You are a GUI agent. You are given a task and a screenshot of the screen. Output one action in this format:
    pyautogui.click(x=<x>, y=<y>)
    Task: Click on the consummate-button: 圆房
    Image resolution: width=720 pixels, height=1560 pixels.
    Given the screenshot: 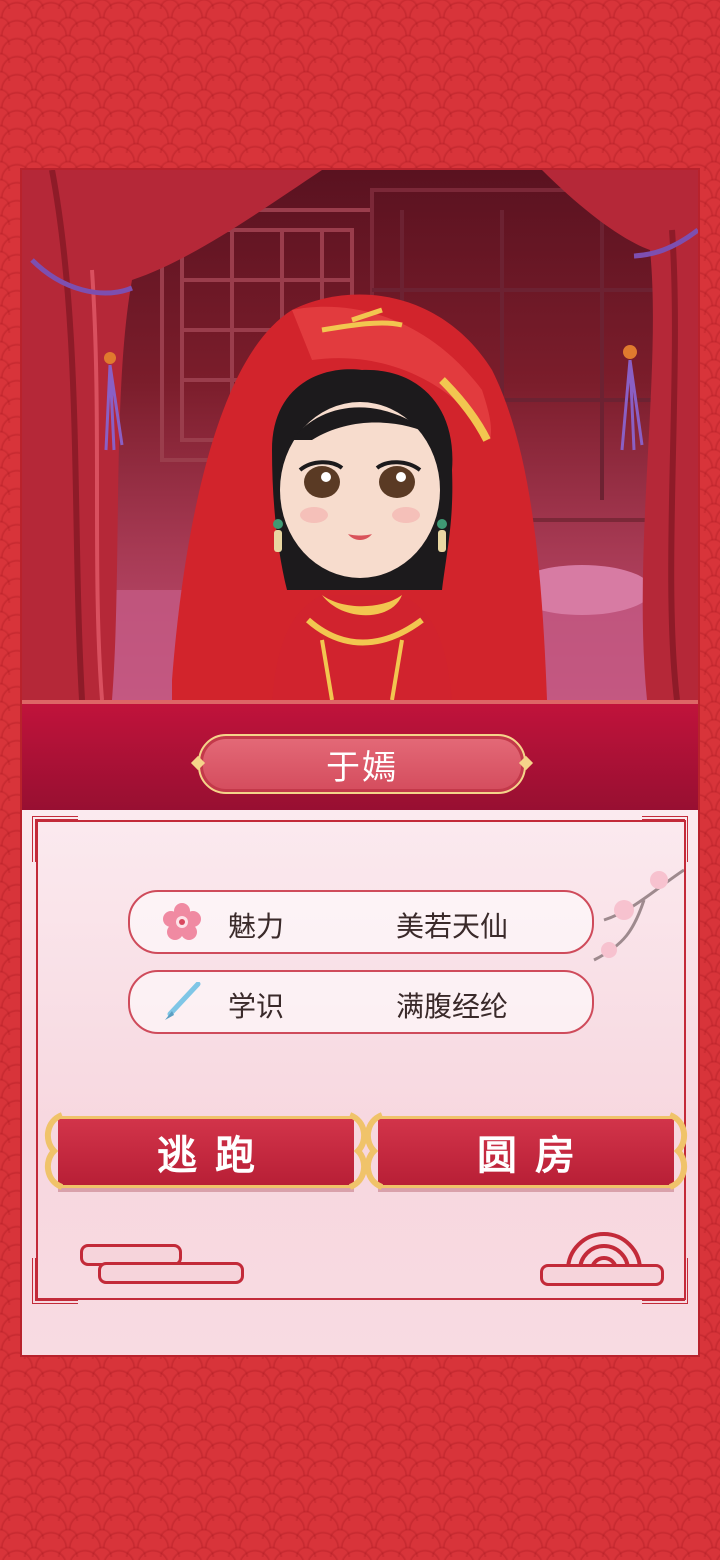 What is the action you would take?
    pyautogui.click(x=526, y=1151)
    